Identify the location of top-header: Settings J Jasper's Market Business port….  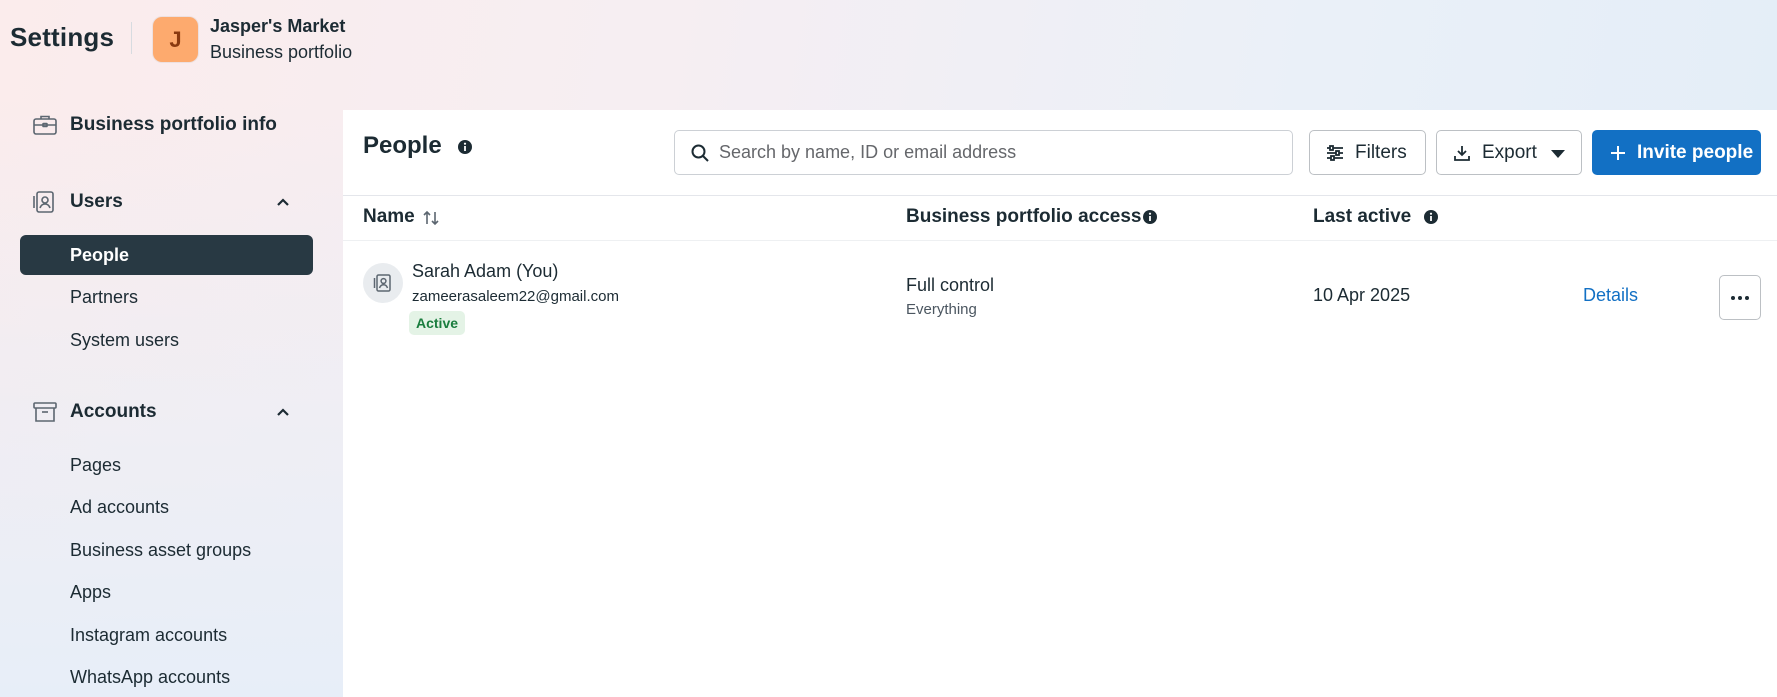
(888, 40).